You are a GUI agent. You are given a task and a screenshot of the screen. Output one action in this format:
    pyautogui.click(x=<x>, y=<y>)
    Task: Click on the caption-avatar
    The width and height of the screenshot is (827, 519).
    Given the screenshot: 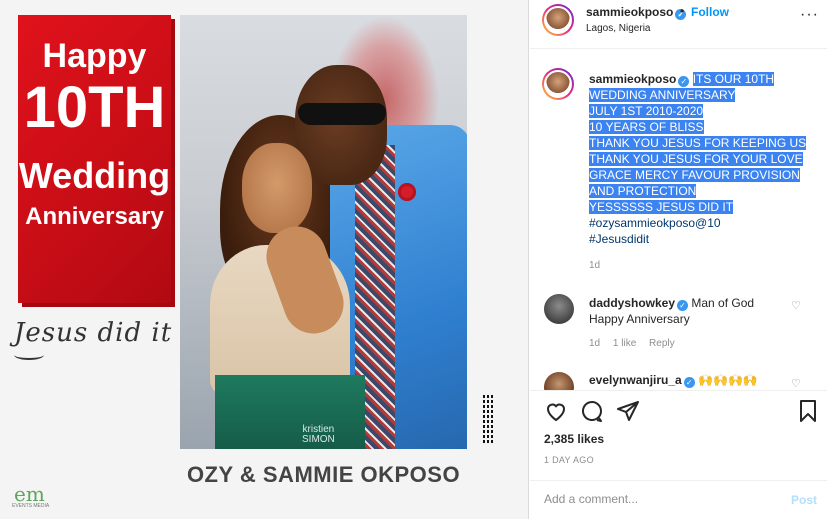 What is the action you would take?
    pyautogui.click(x=558, y=84)
    